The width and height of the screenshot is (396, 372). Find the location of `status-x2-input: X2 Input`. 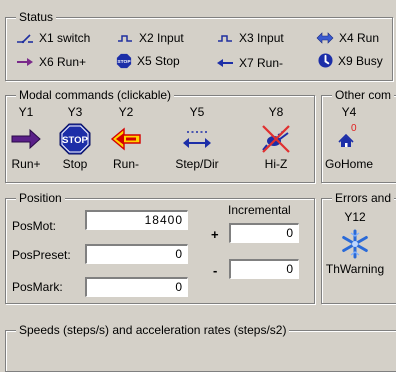

status-x2-input: X2 Input is located at coordinates (150, 38).